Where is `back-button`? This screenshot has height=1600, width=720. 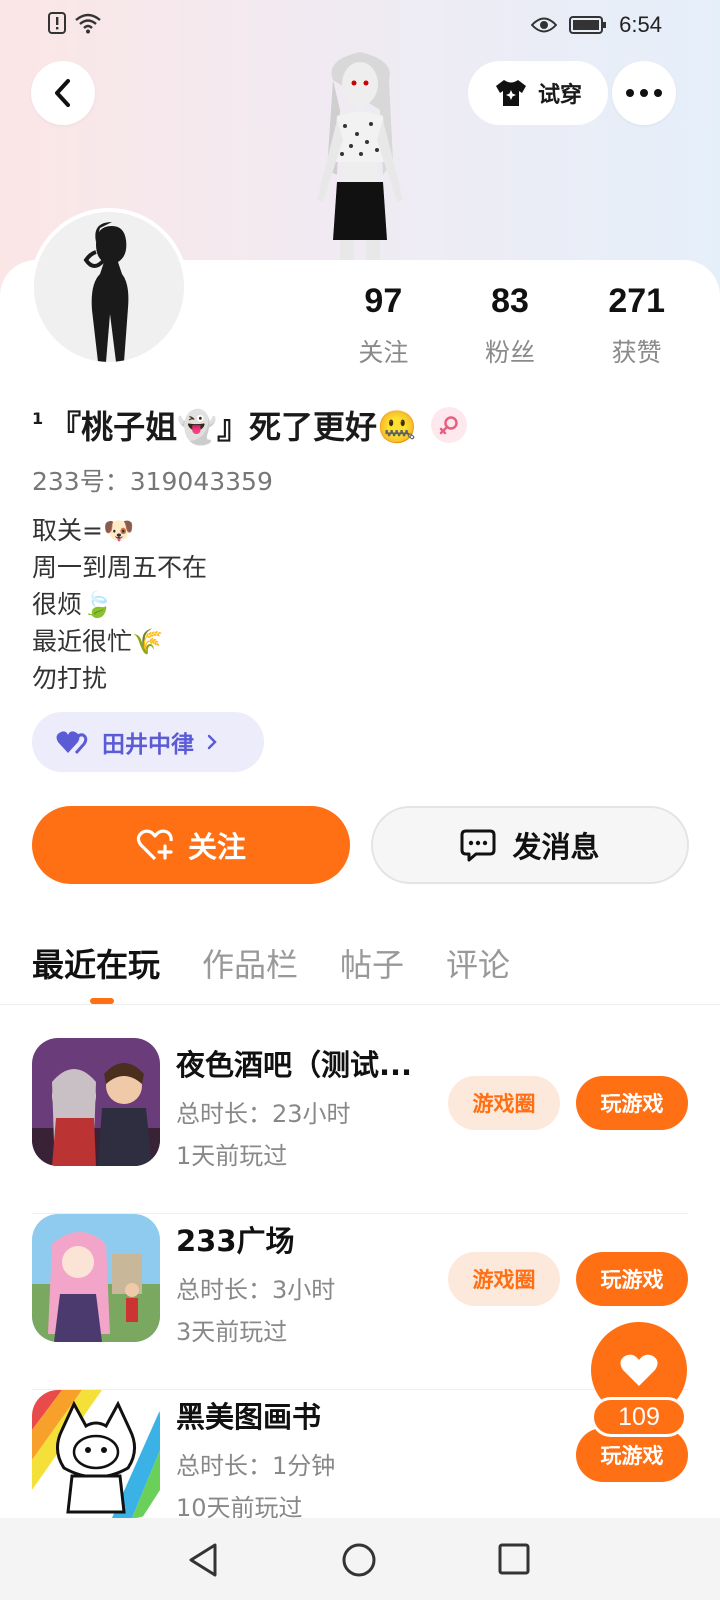
back-button is located at coordinates (63, 93).